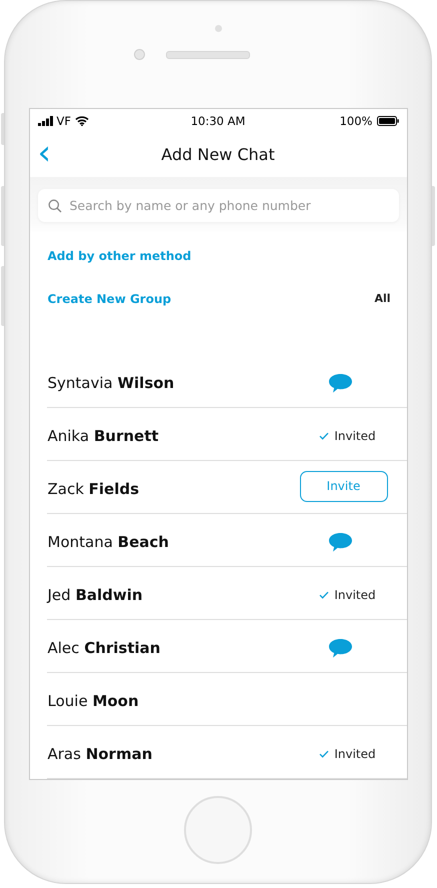 This screenshot has width=437, height=888. I want to click on battery-icon, so click(387, 121).